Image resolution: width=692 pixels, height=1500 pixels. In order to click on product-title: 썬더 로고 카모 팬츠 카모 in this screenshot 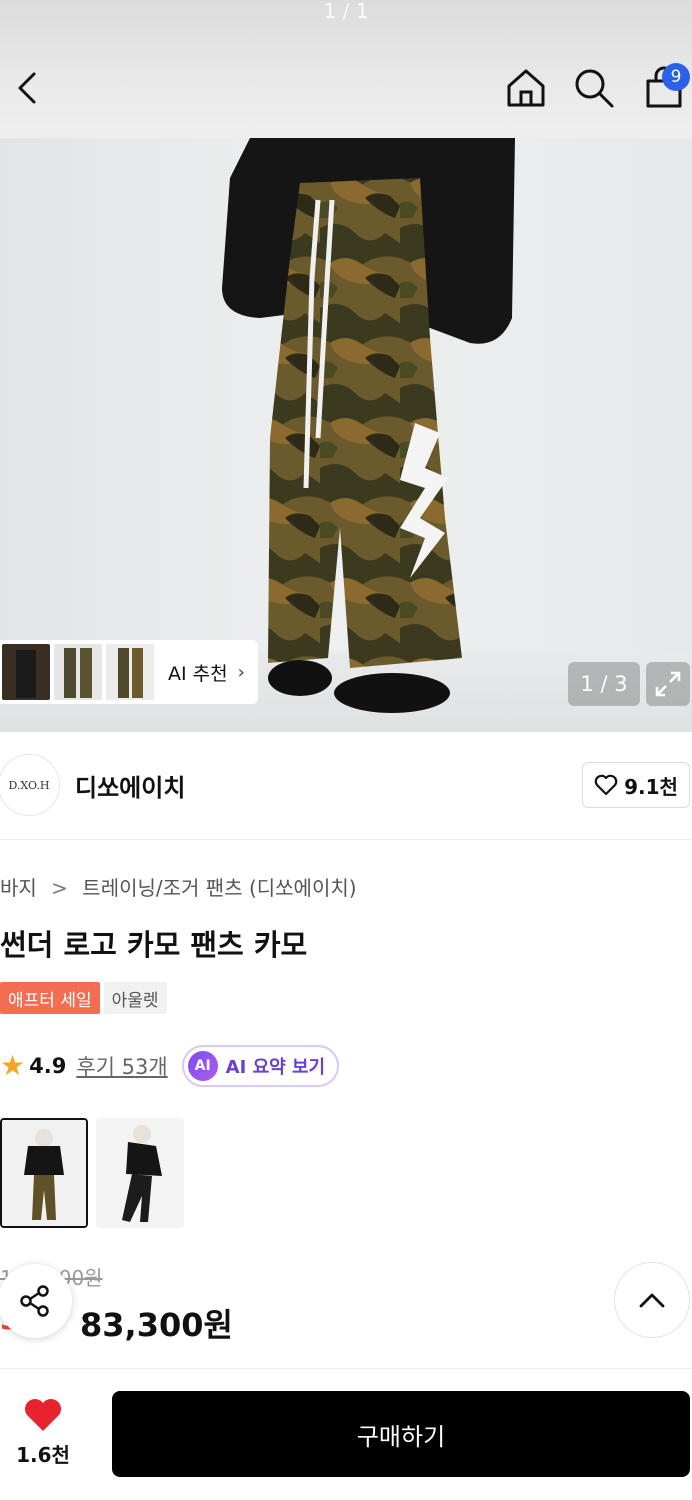, I will do `click(154, 945)`.